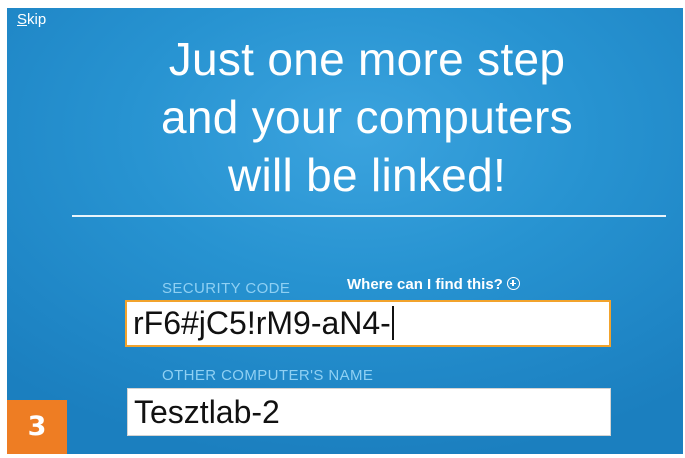  I want to click on circle-plus-icon, so click(513, 283).